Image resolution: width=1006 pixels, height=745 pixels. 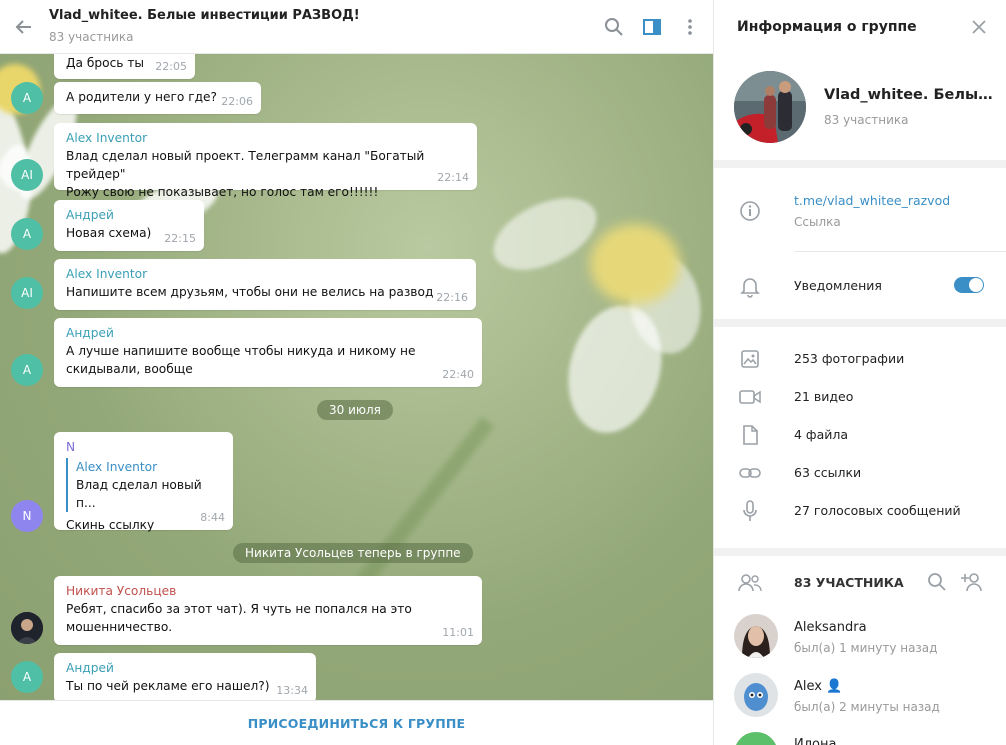 What do you see at coordinates (143, 447) in the screenshot?
I see `message-author: N` at bounding box center [143, 447].